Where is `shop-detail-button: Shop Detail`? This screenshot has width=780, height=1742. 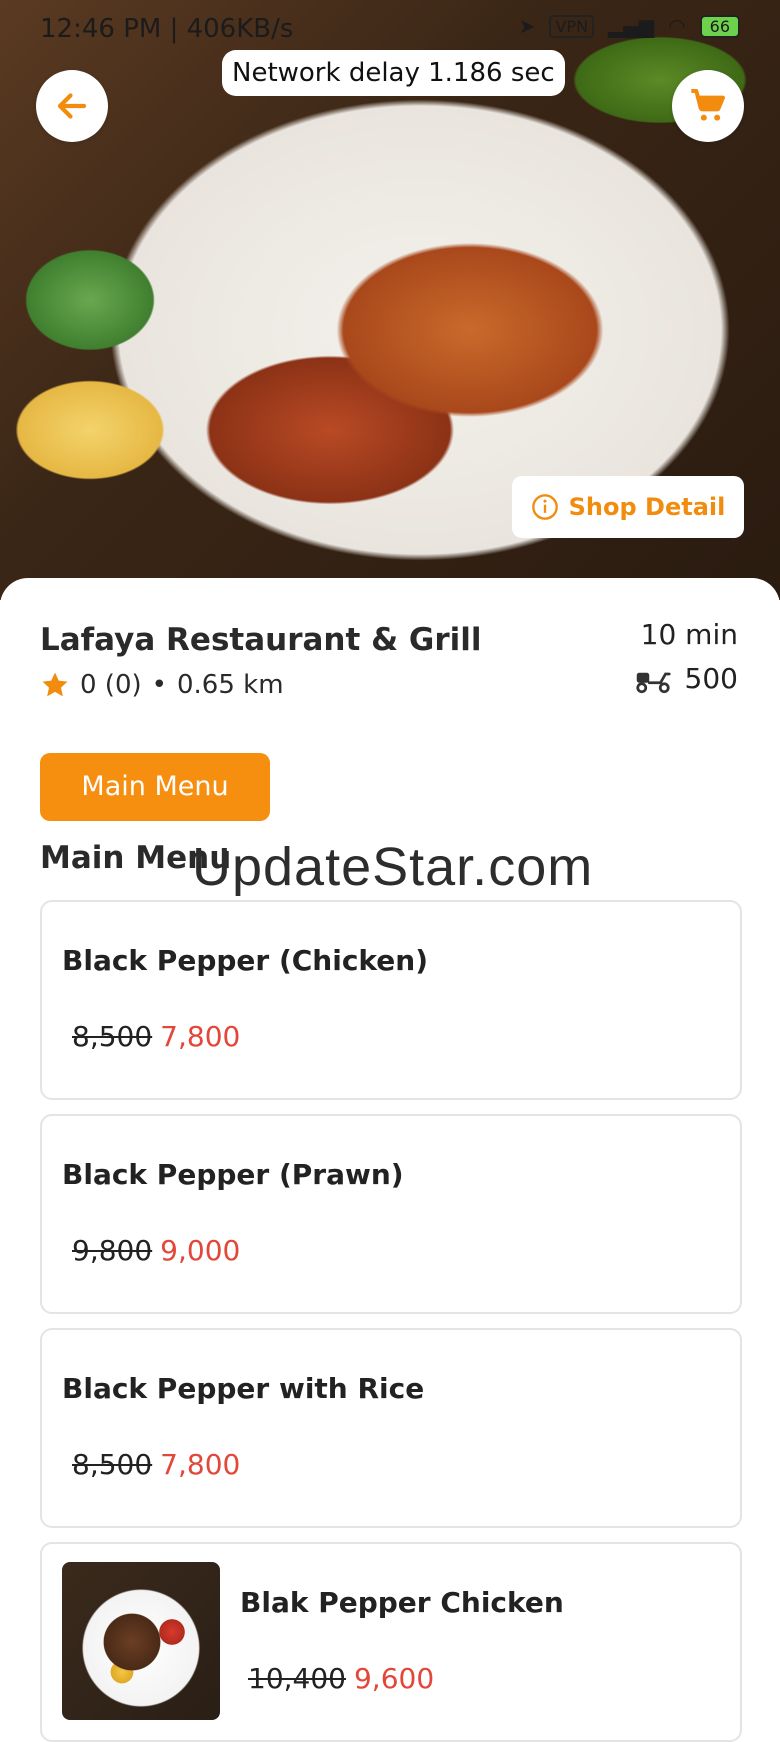
shop-detail-button: Shop Detail is located at coordinates (628, 507).